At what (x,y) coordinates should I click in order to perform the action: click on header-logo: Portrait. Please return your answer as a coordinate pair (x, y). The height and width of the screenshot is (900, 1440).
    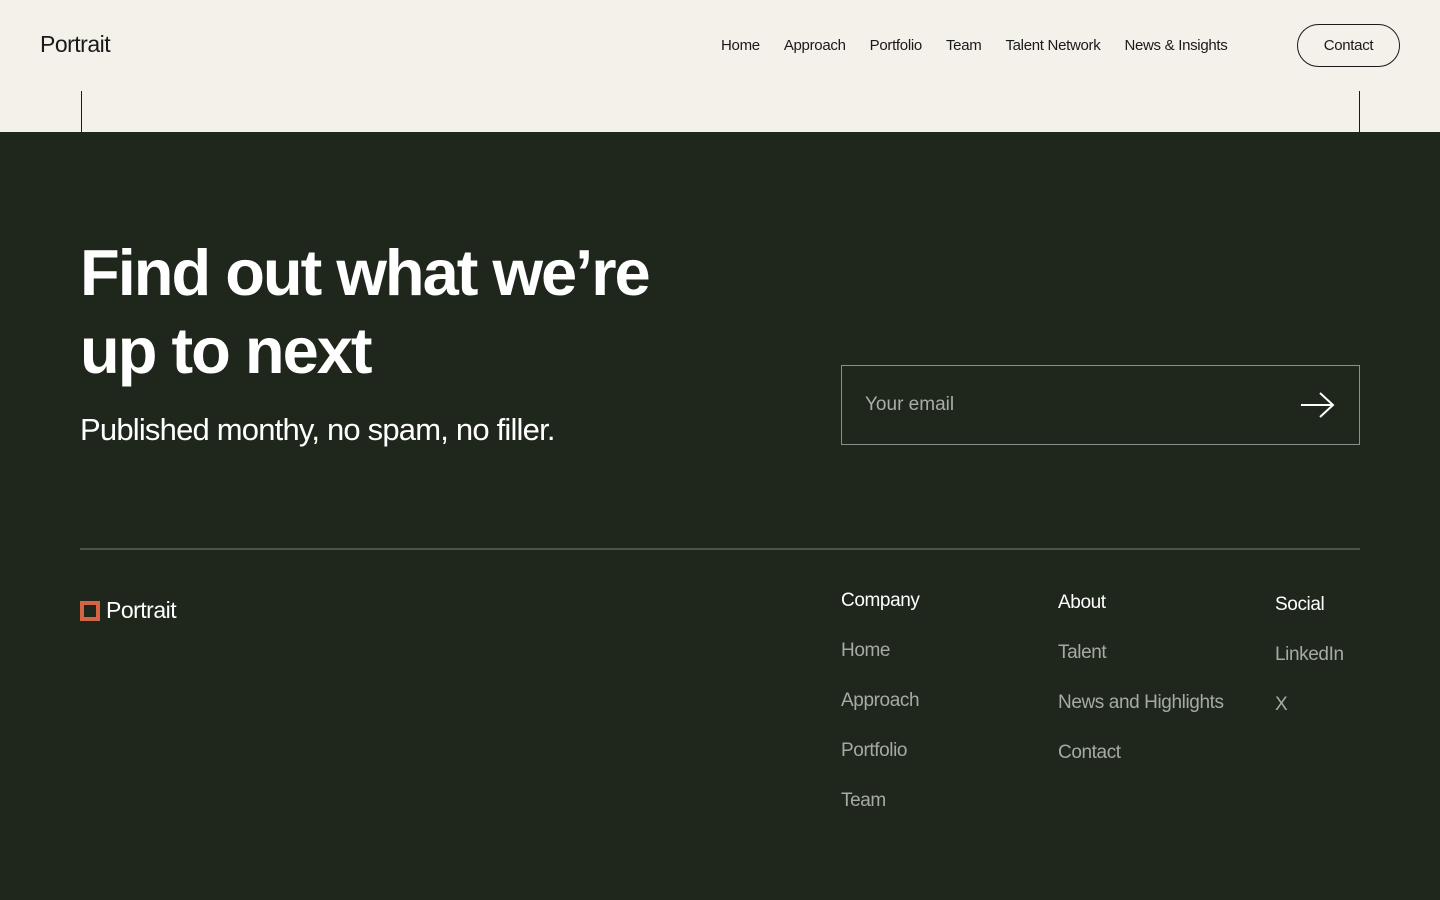
    Looking at the image, I should click on (75, 44).